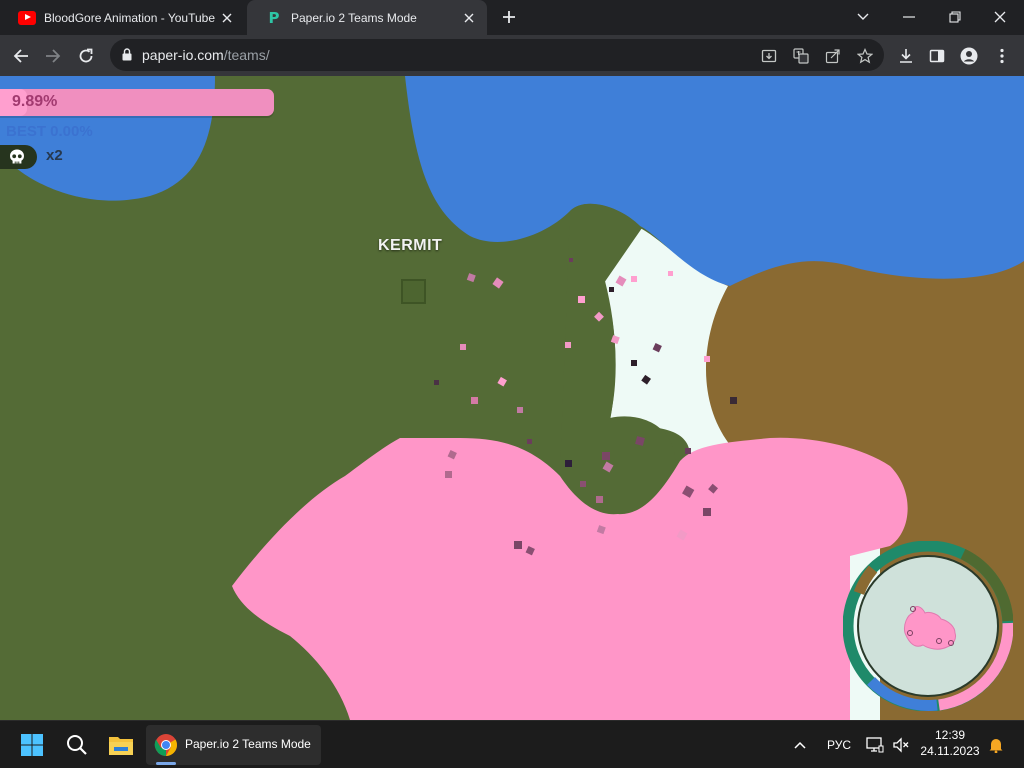 The height and width of the screenshot is (768, 1024). What do you see at coordinates (183, 55) in the screenshot?
I see `url-host: paper-io.com` at bounding box center [183, 55].